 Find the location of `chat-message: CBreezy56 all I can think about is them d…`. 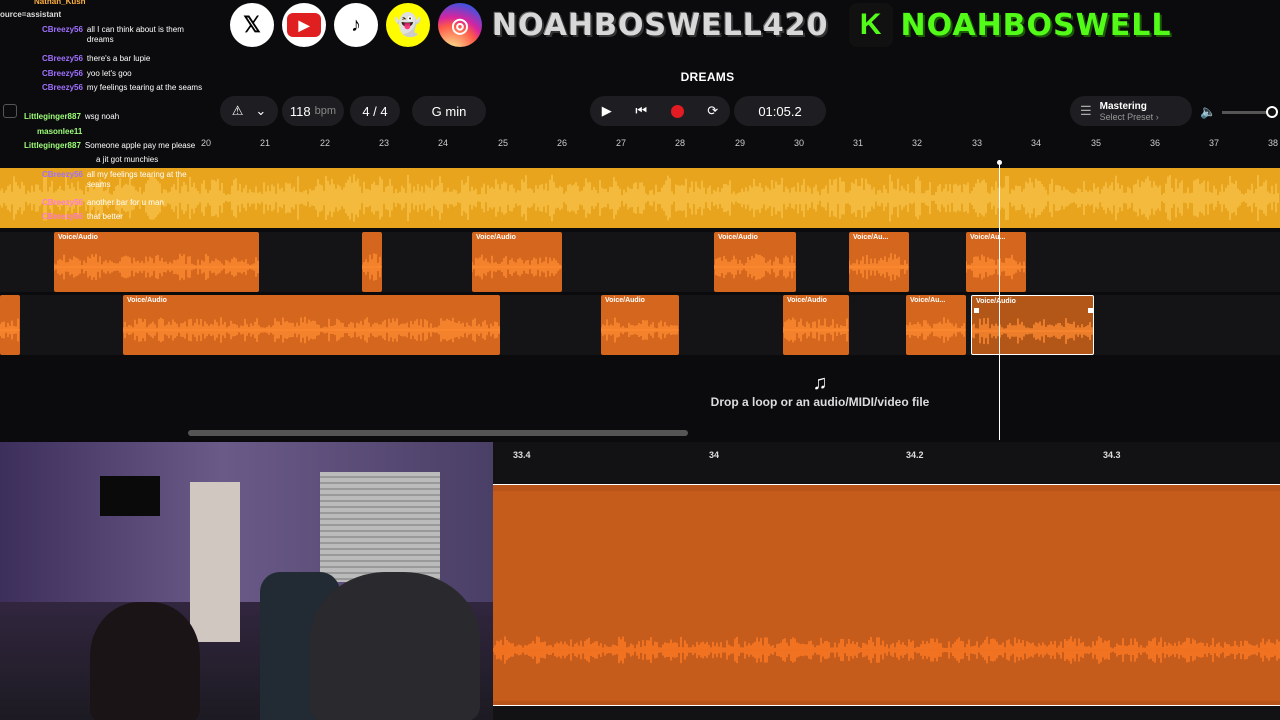

chat-message: CBreezy56 all I can think about is them d… is located at coordinates (124, 35).